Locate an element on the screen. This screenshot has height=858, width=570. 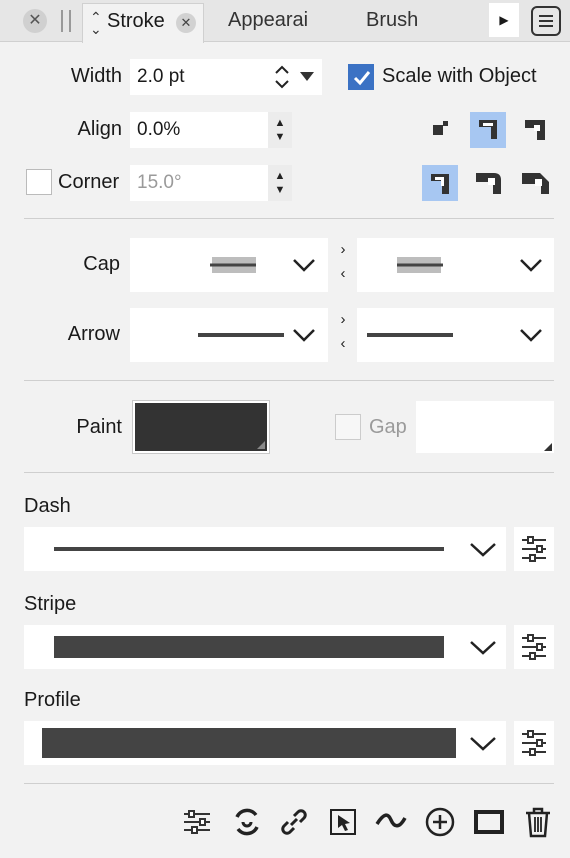
stripe-select is located at coordinates (265, 647).